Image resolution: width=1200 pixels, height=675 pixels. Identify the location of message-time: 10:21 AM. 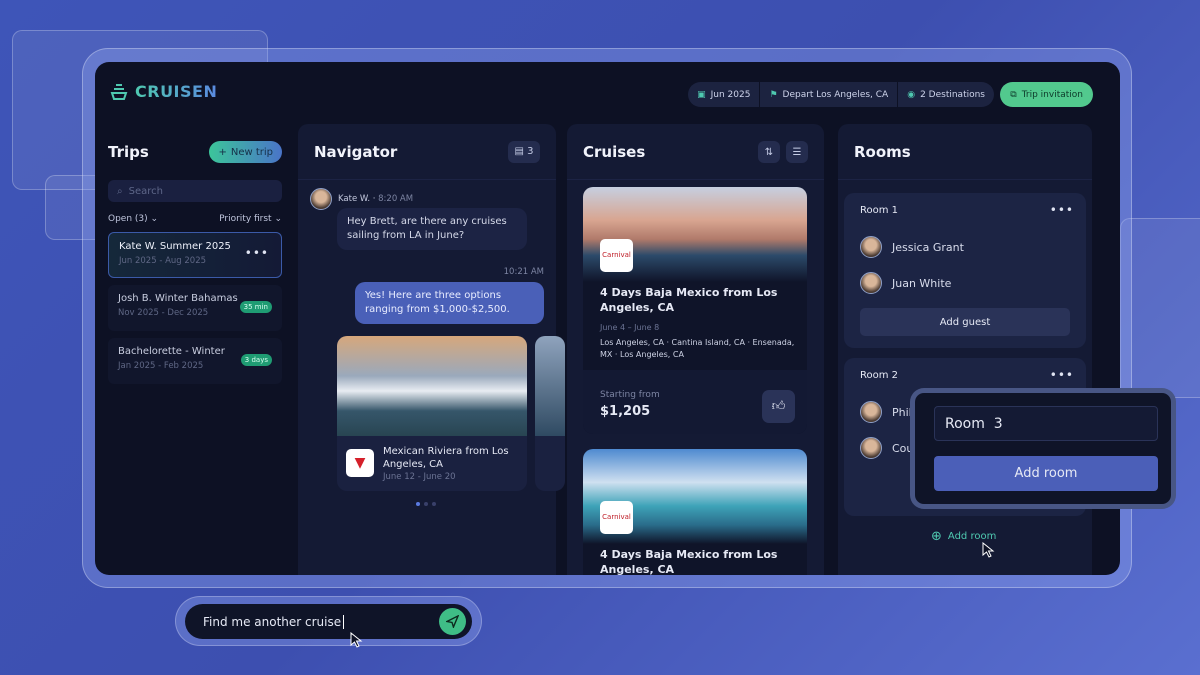
(523, 272).